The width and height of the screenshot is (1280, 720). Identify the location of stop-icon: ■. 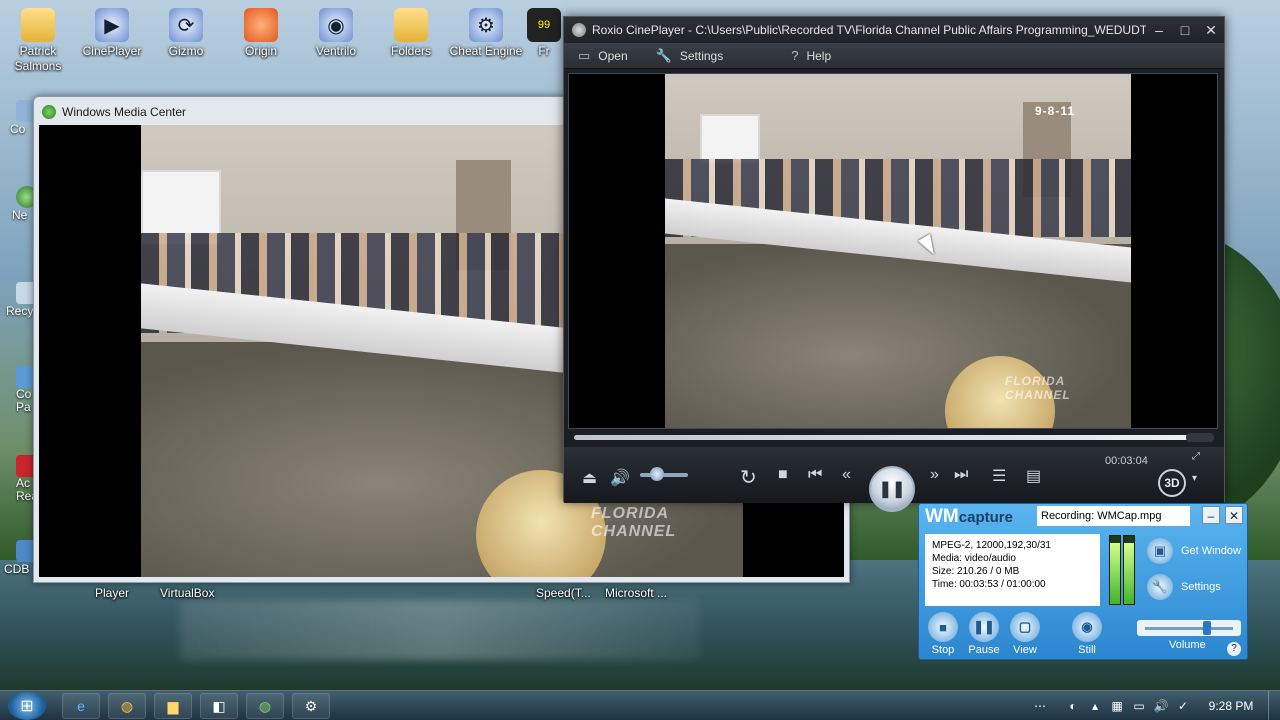
(783, 475).